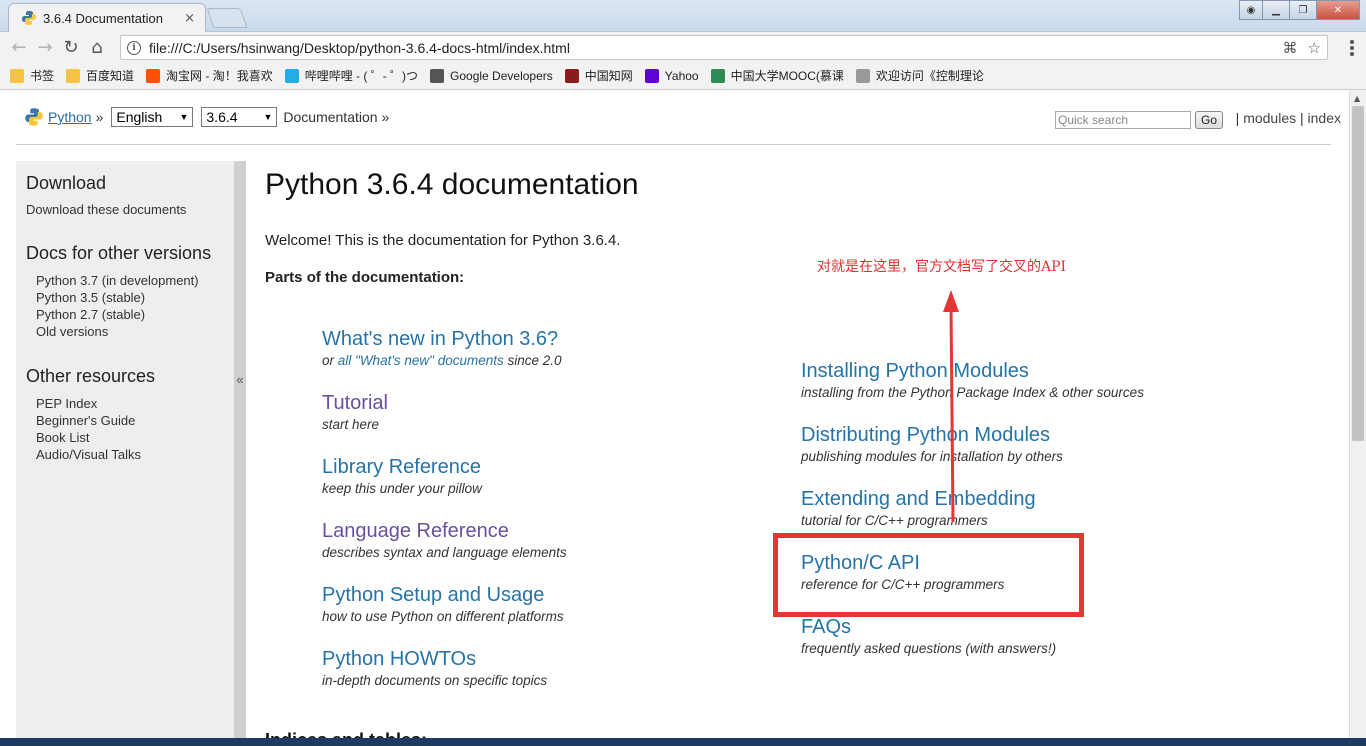 The image size is (1366, 746). Describe the element at coordinates (189, 18) in the screenshot. I see `tab-close-icon: ×` at that location.